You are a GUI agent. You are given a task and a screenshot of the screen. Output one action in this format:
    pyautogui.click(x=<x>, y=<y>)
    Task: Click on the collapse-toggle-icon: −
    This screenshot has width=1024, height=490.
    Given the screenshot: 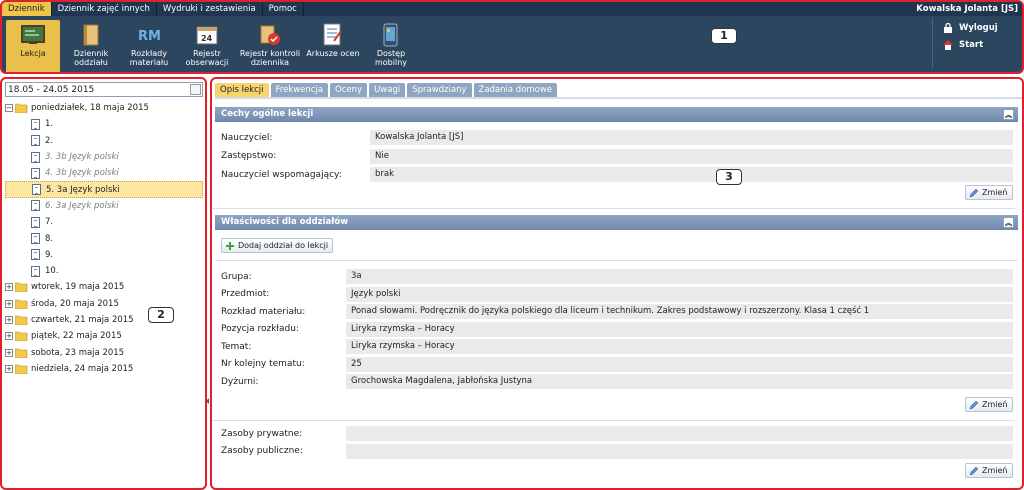 What is the action you would take?
    pyautogui.click(x=9, y=108)
    